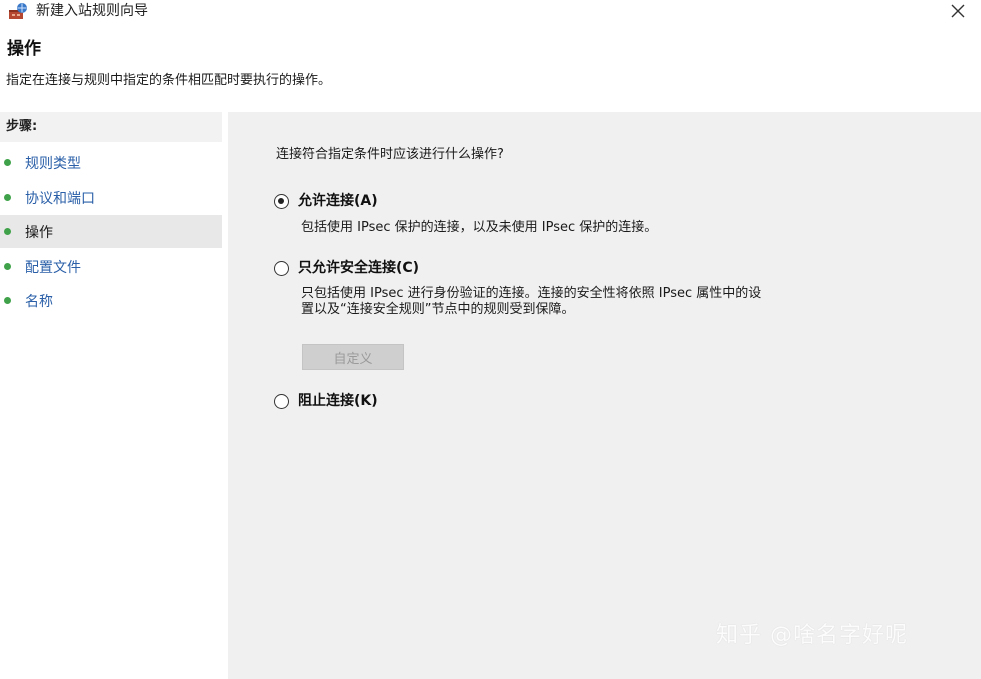 The width and height of the screenshot is (981, 679). Describe the element at coordinates (39, 232) in the screenshot. I see `step-label: 操作` at that location.